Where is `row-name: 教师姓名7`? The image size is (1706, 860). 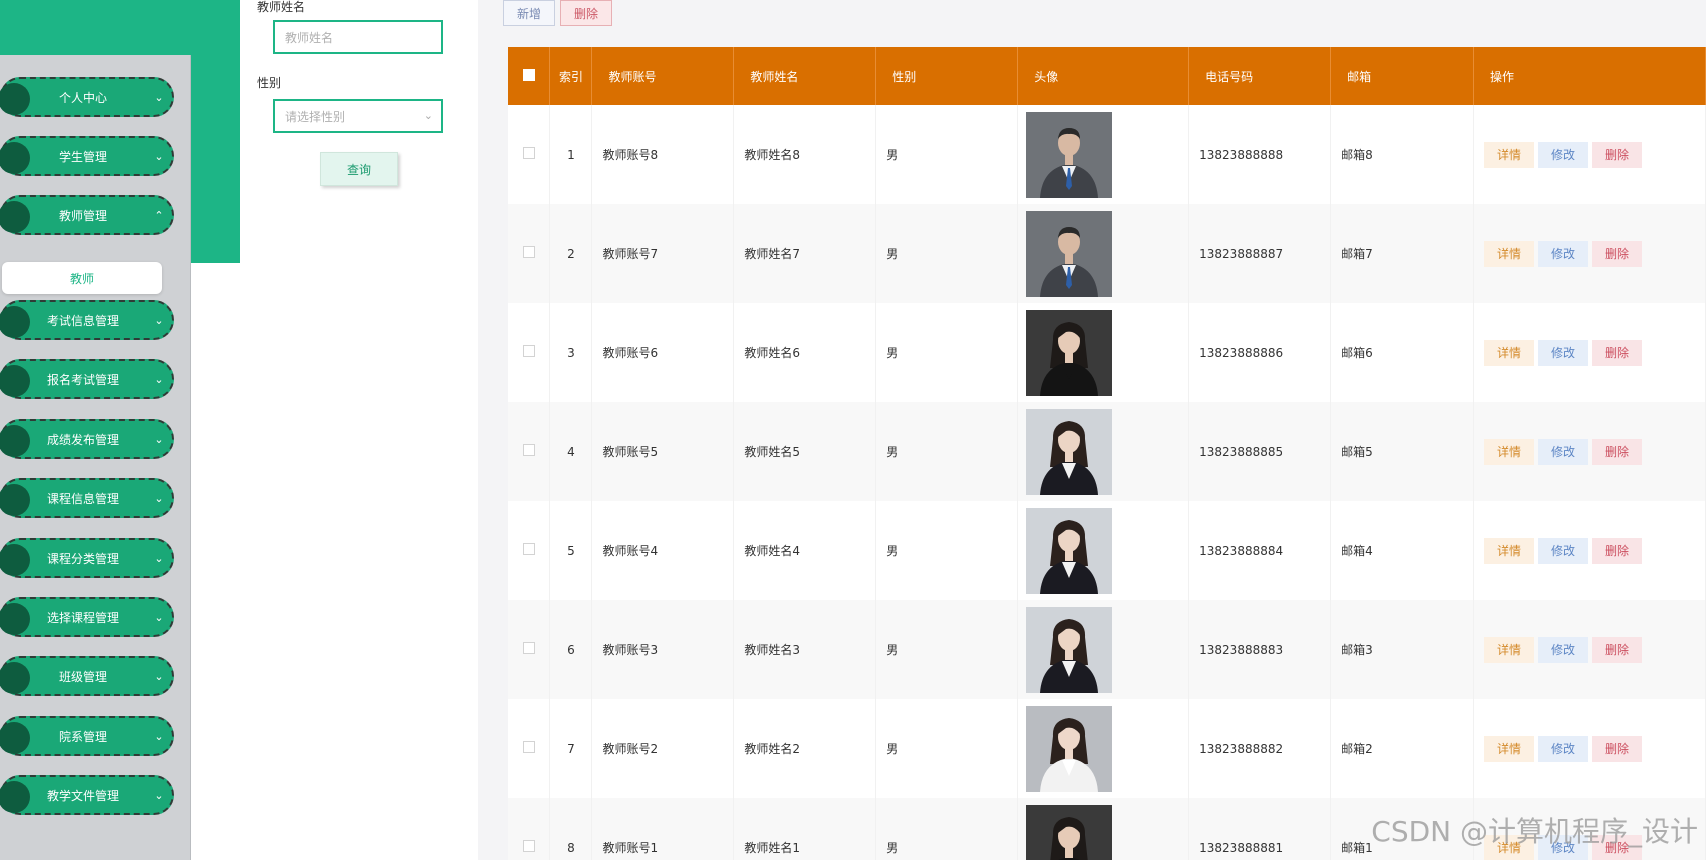
row-name: 教师姓名7 is located at coordinates (805, 253).